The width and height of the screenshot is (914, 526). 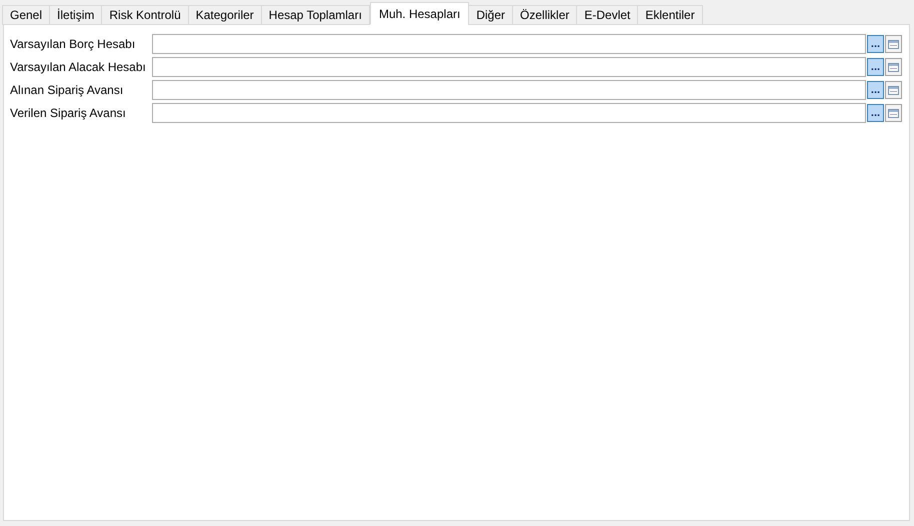 I want to click on tab: Genel, so click(x=26, y=15).